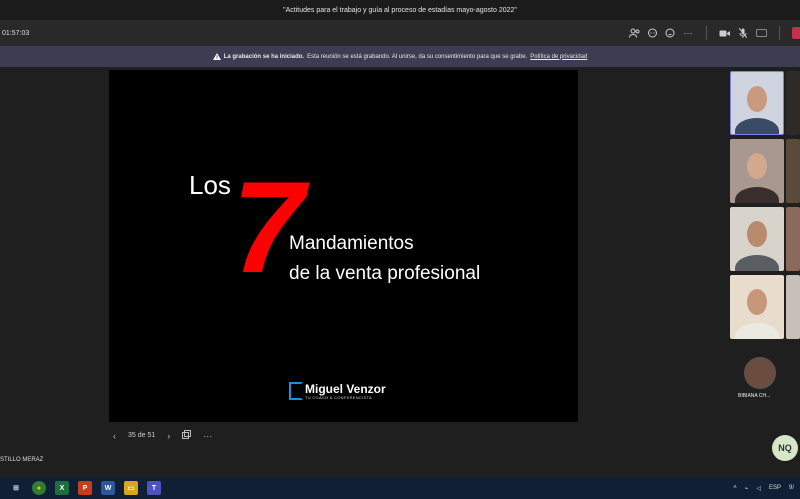 Image resolution: width=800 pixels, height=499 pixels. What do you see at coordinates (131, 488) in the screenshot?
I see `file-explorer-icon: ▭` at bounding box center [131, 488].